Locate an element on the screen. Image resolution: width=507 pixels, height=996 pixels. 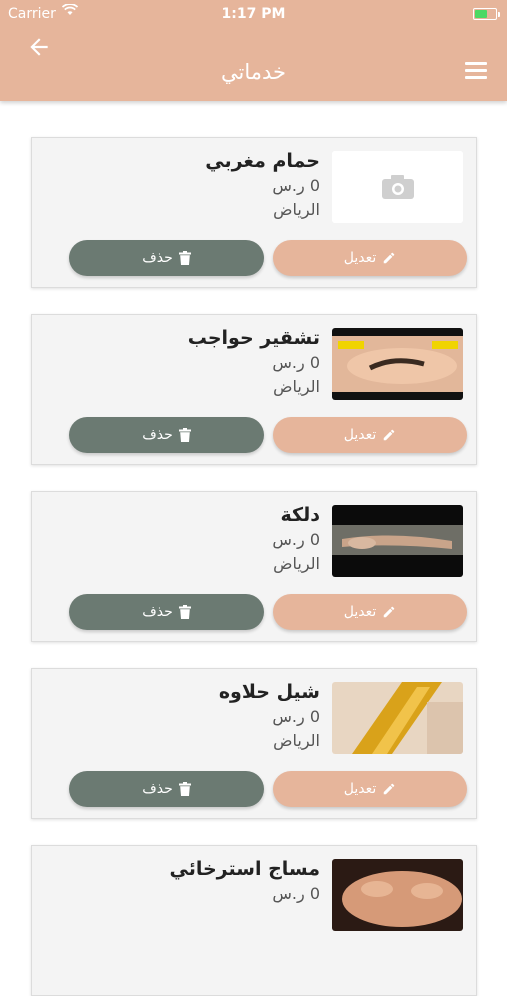
service-info: شيل حلاوه 0 ر.س الرياض is located at coordinates (269, 716).